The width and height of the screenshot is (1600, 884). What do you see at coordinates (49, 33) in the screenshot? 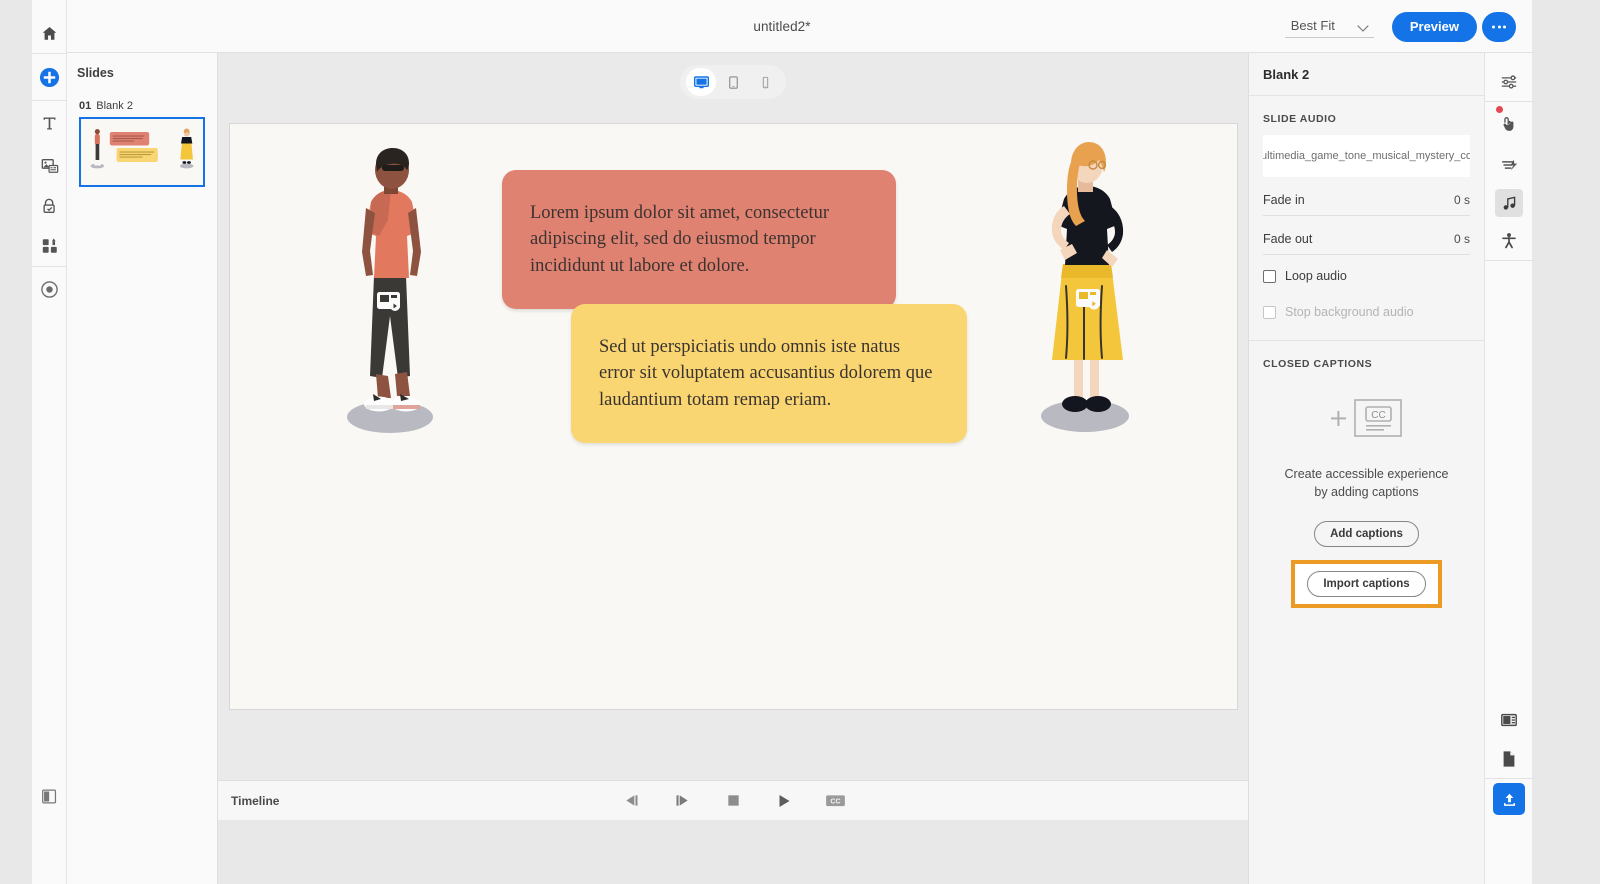
I see `sidebar-item-home` at bounding box center [49, 33].